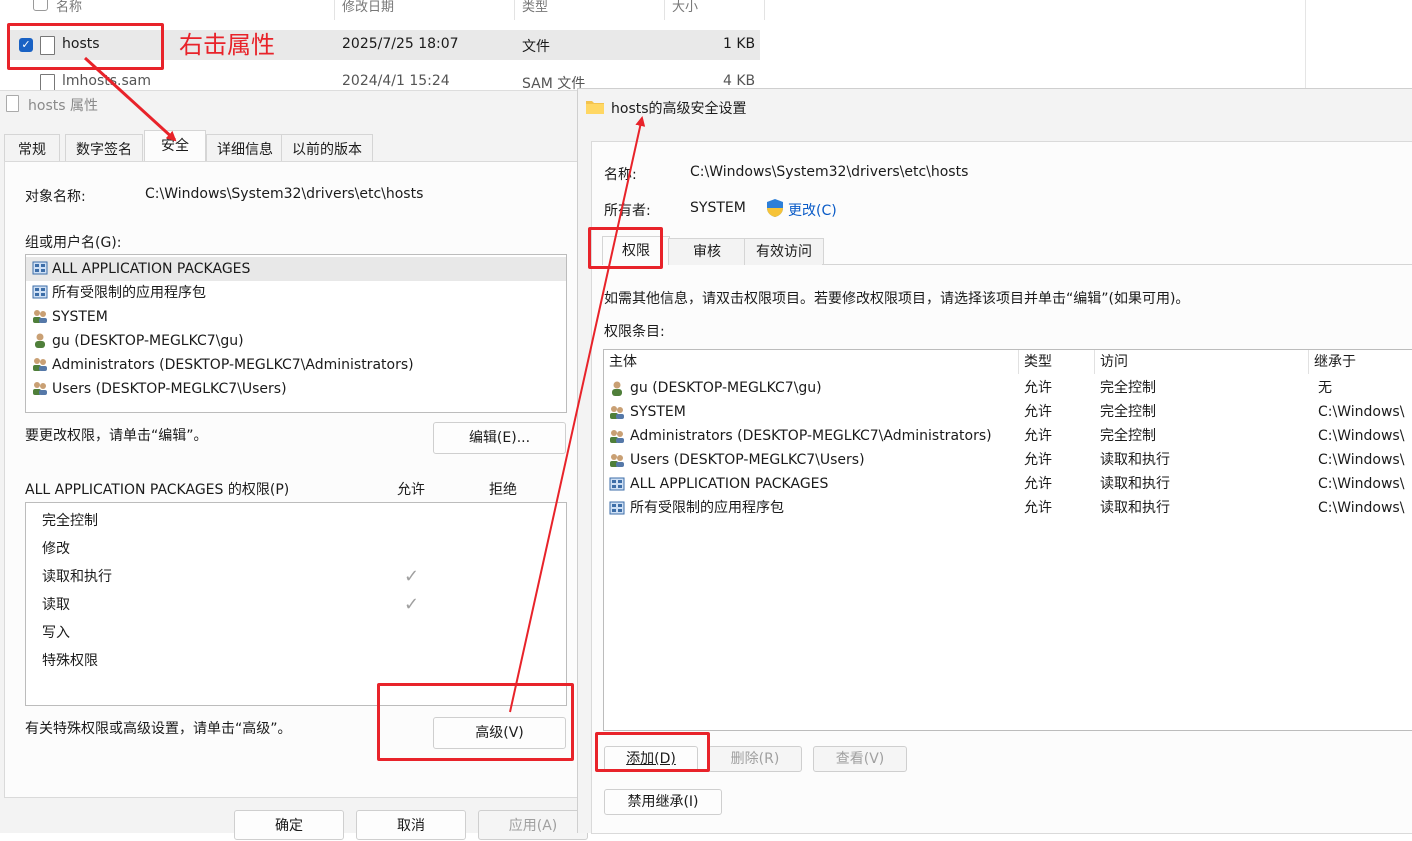  What do you see at coordinates (1035, 47) in the screenshot?
I see `explorer-blank-area` at bounding box center [1035, 47].